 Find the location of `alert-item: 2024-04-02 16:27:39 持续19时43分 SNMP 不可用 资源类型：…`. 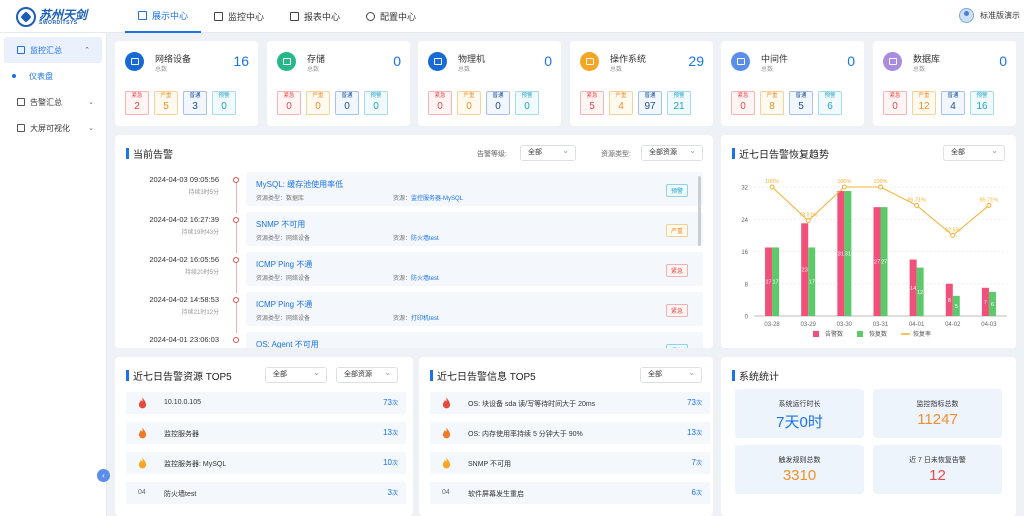

alert-item: 2024-04-02 16:27:39 持续19时43分 SNMP 不可用 资源类型：… is located at coordinates (415, 232).